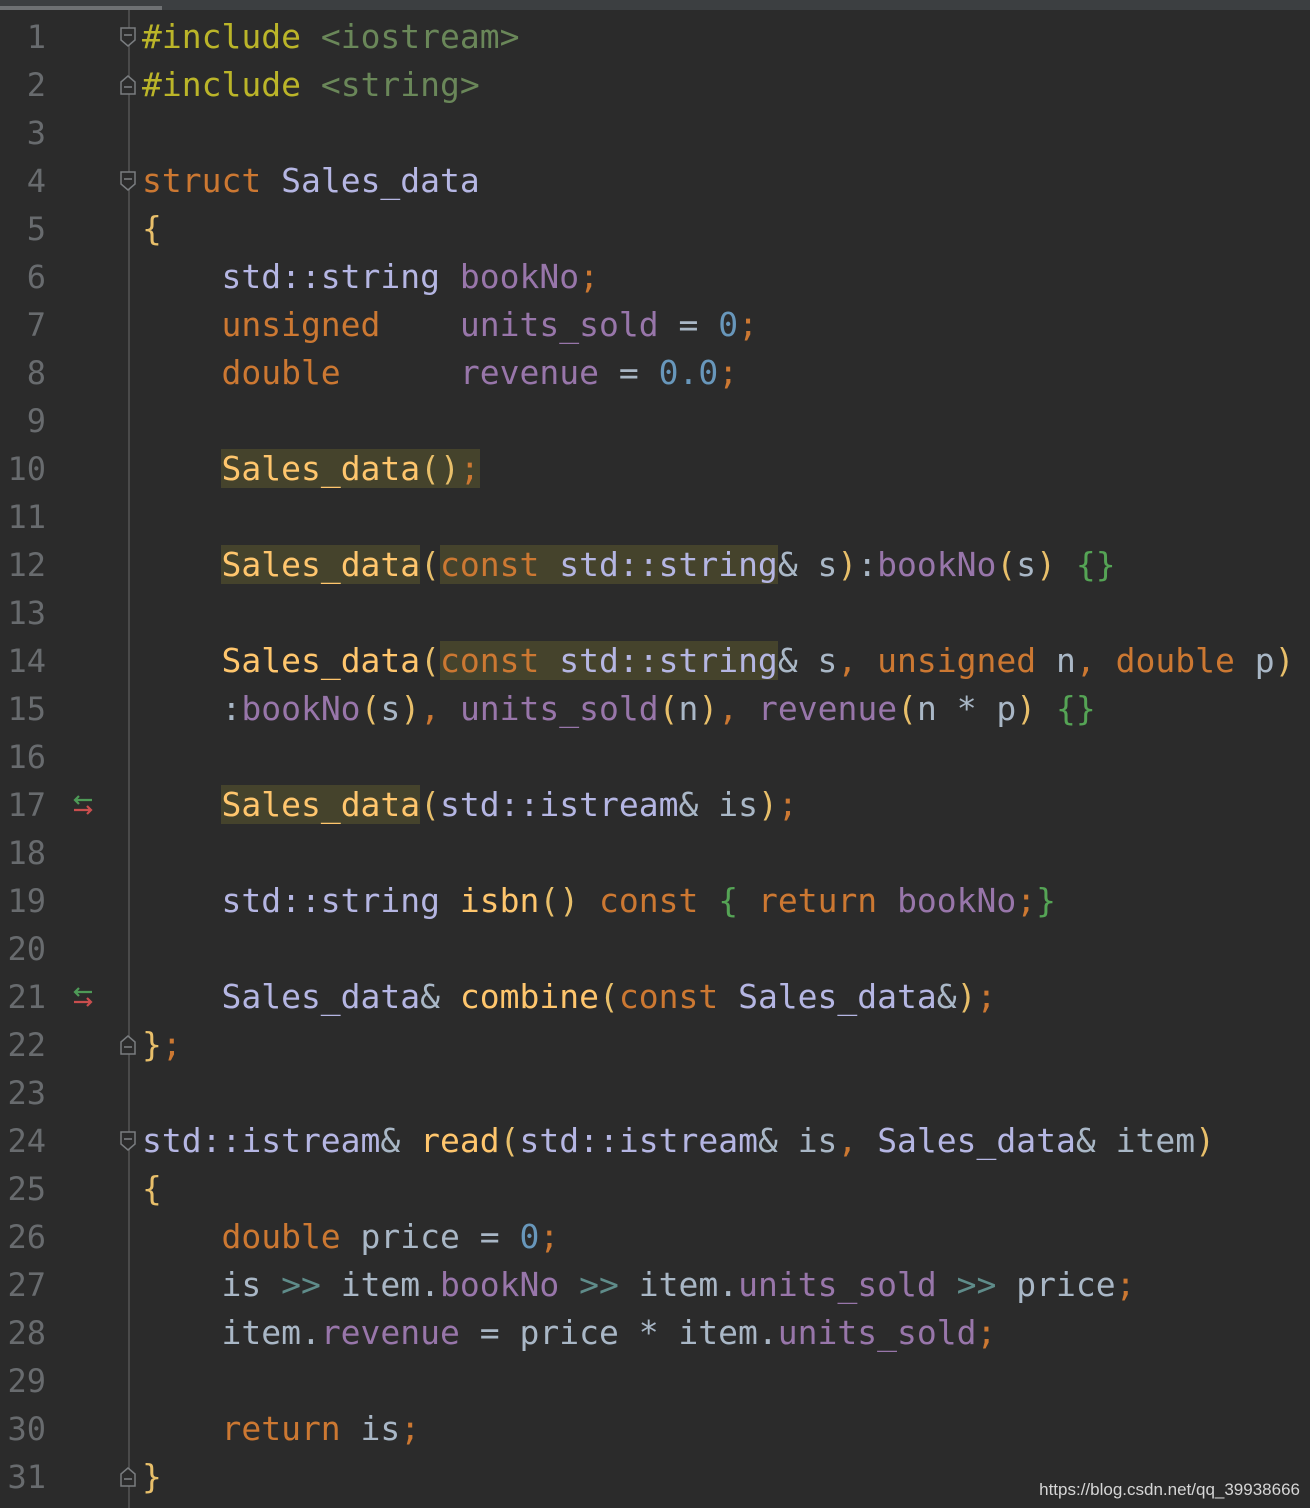 The width and height of the screenshot is (1310, 1508). Describe the element at coordinates (23, 709) in the screenshot. I see `line-number: 15` at that location.